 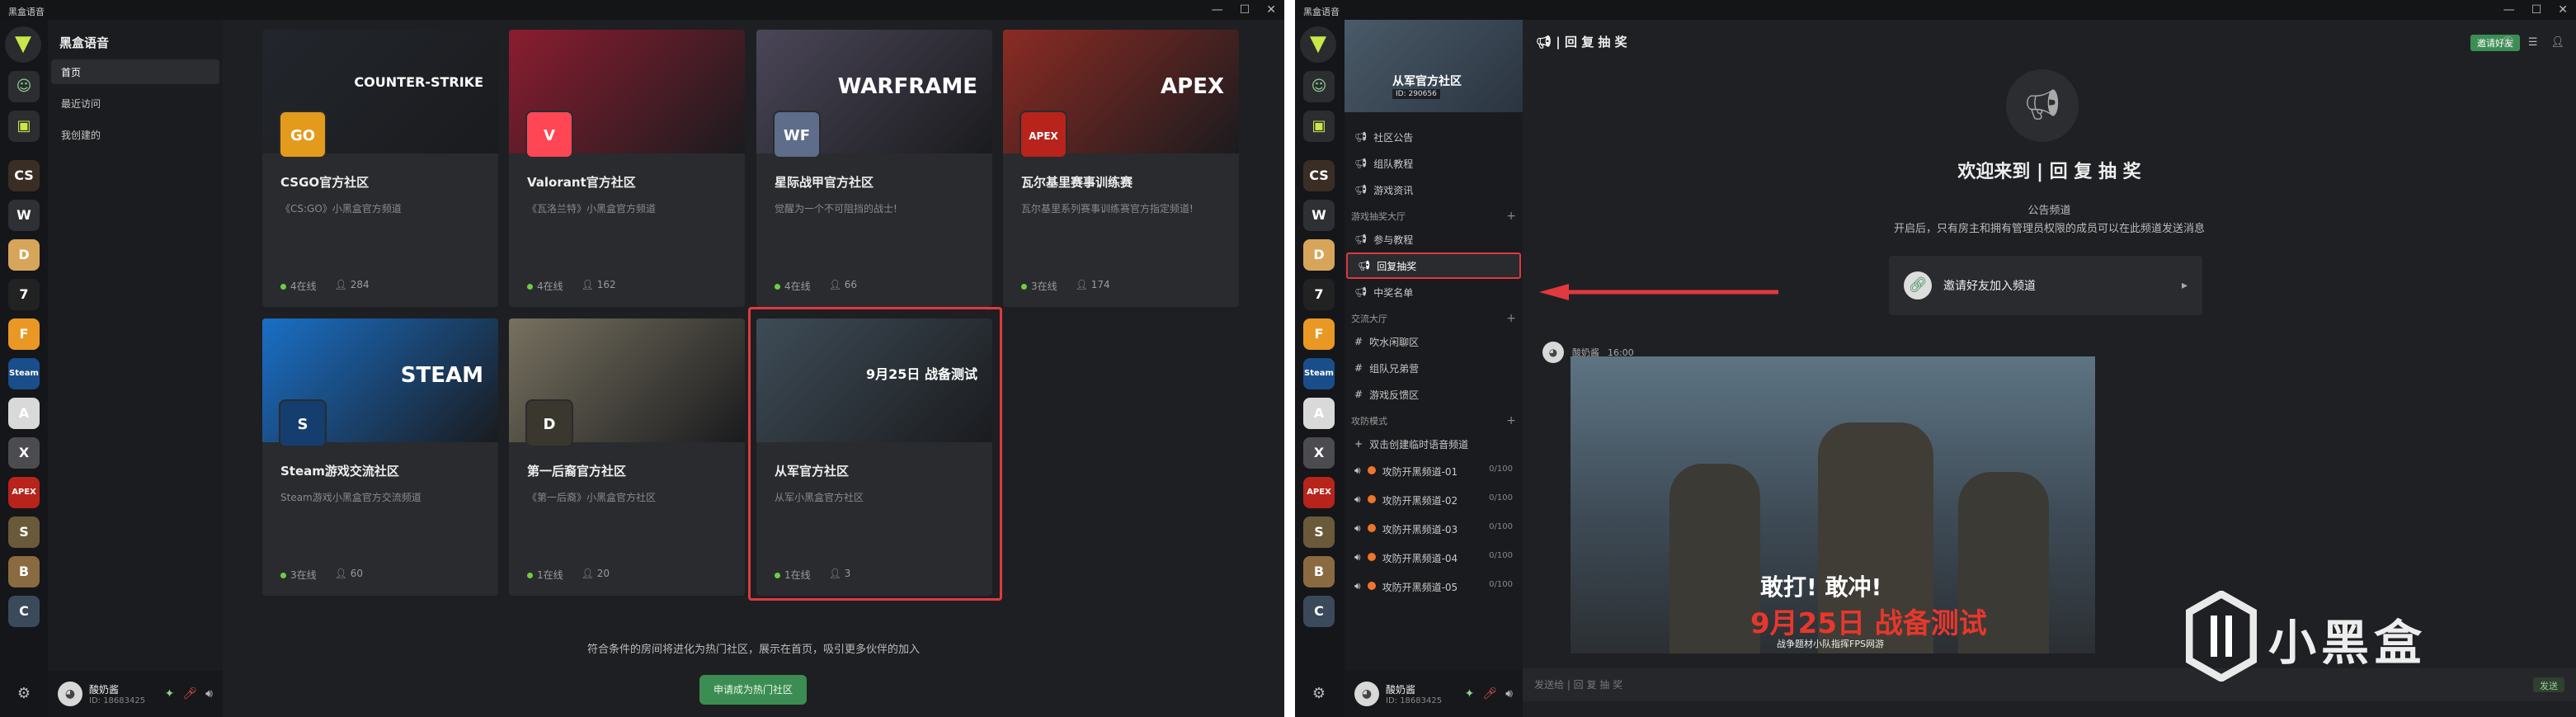 What do you see at coordinates (2557, 43) in the screenshot?
I see `member-icon: 👤︎` at bounding box center [2557, 43].